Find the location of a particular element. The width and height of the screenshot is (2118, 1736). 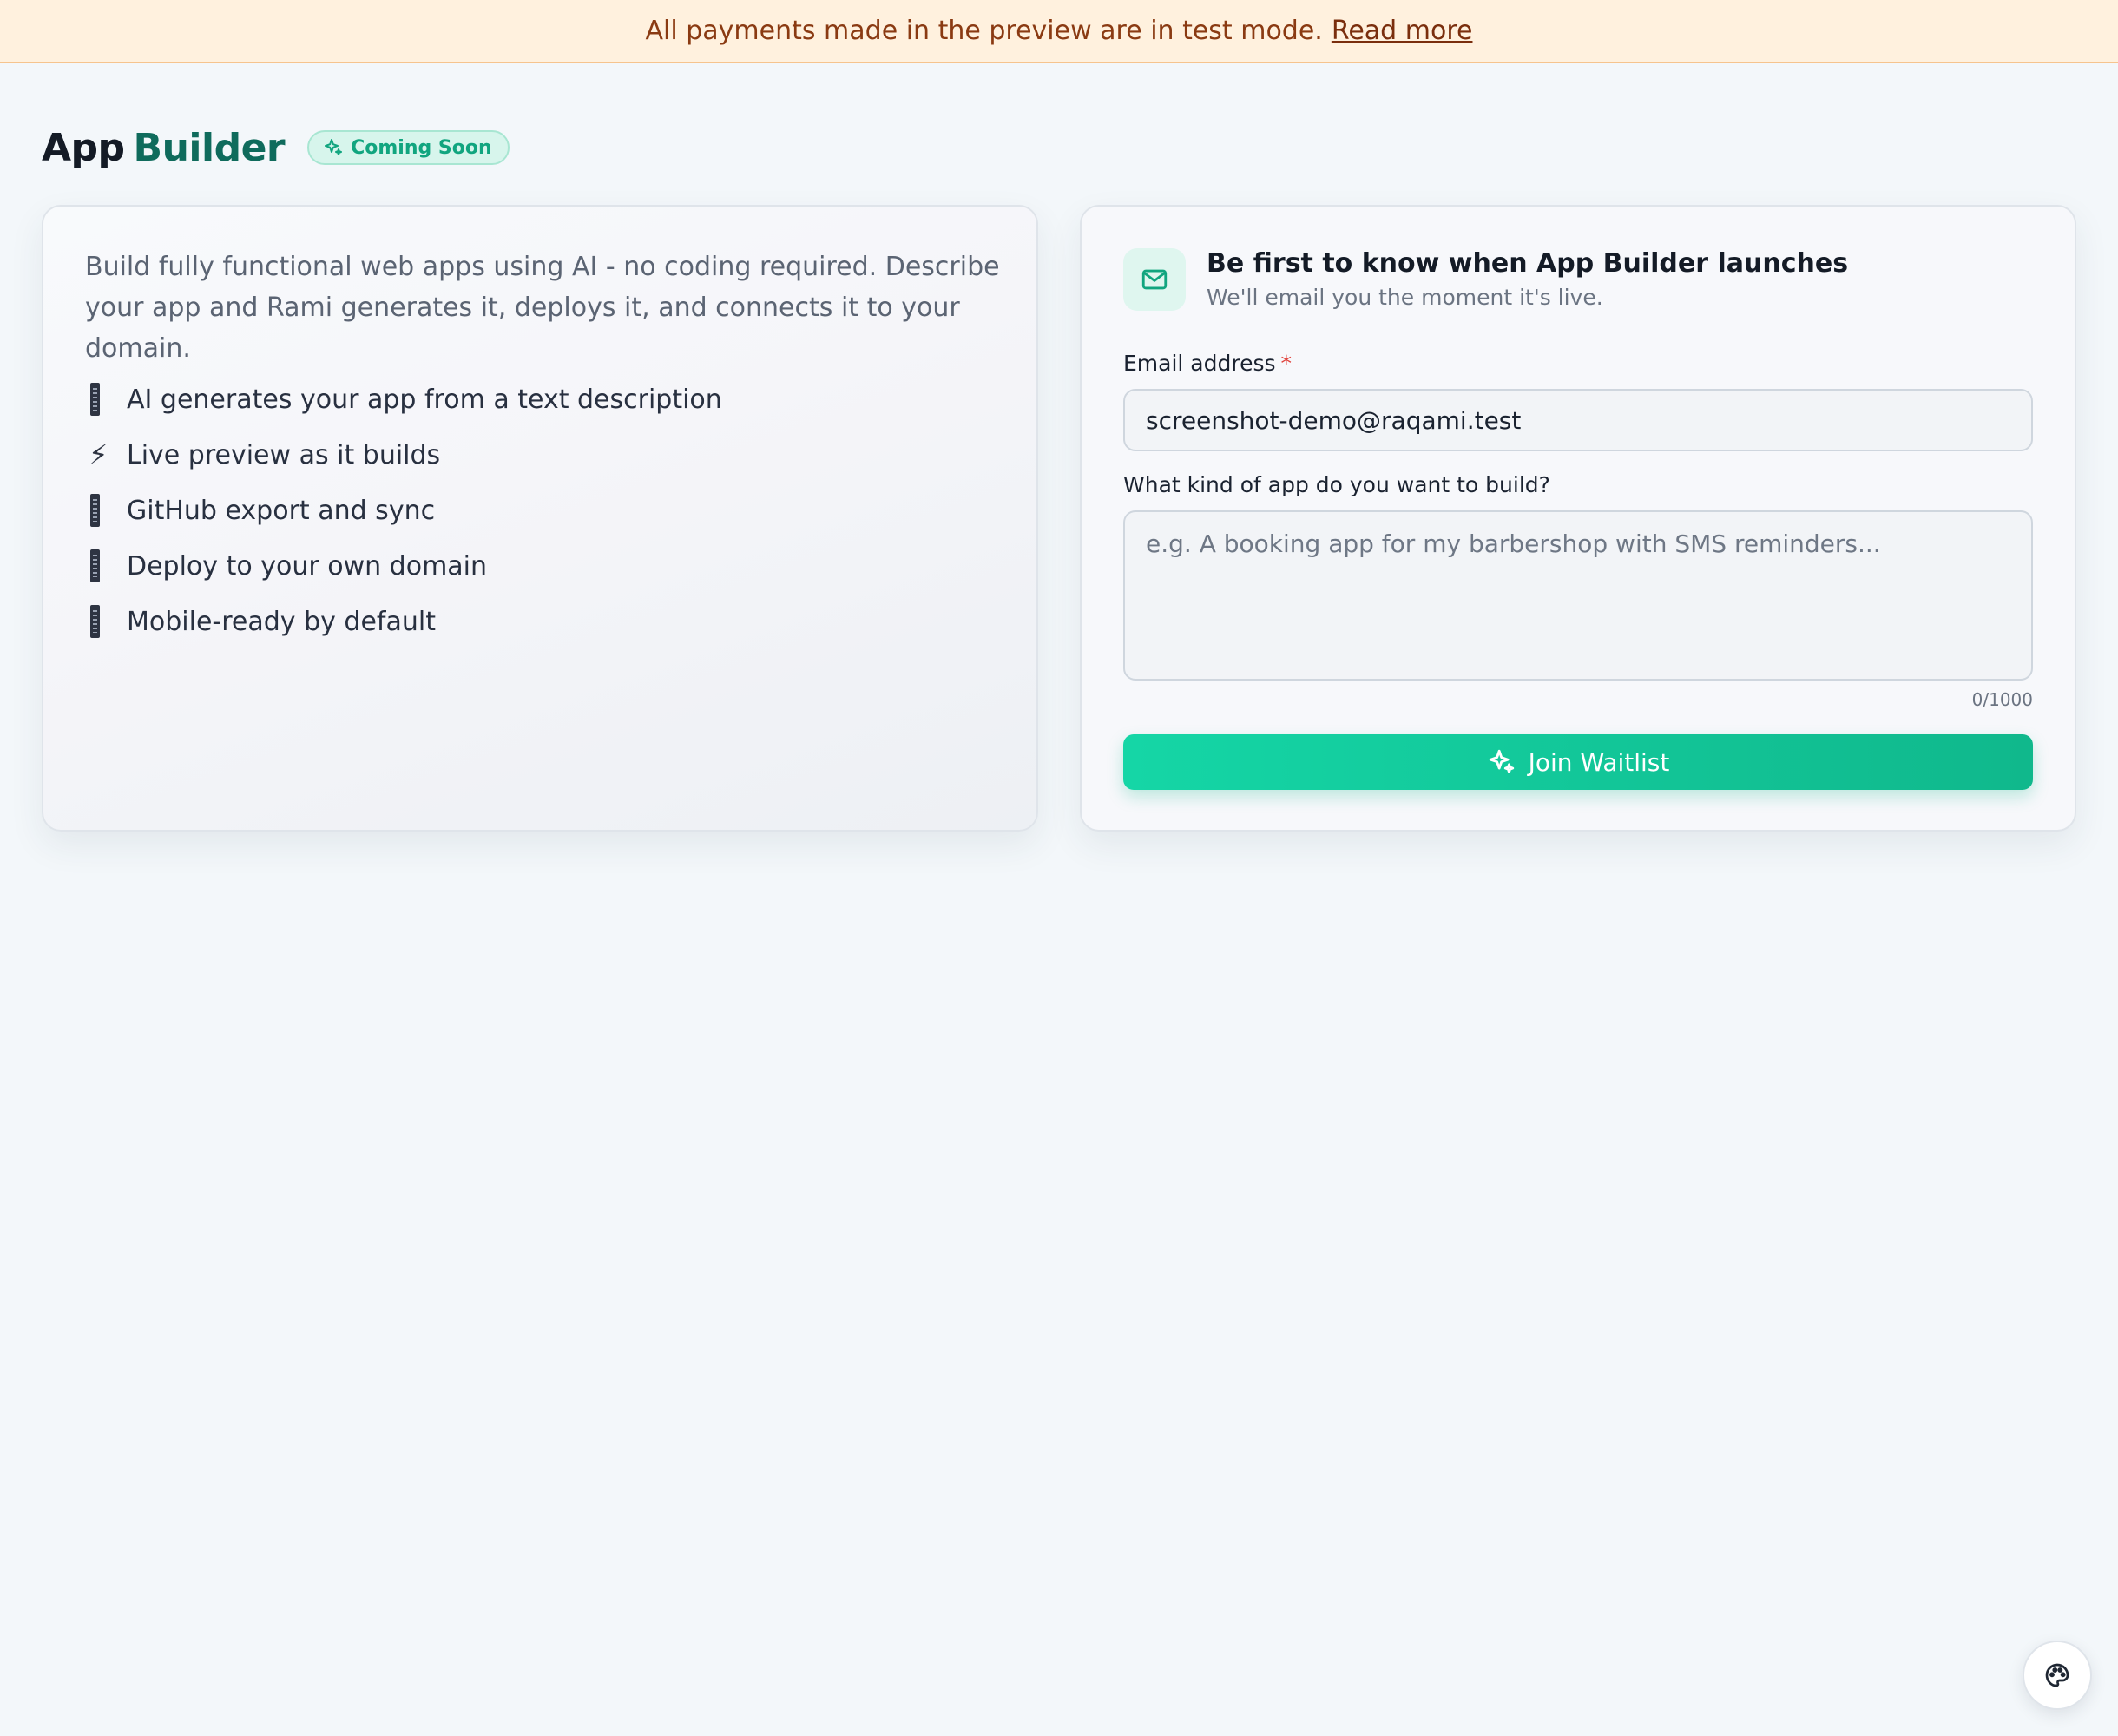

waitlist-subtitle: We'll email you the moment it's live. is located at coordinates (1405, 297).